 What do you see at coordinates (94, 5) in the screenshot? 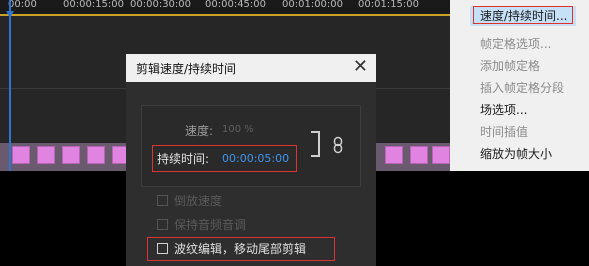
I see `ruler-label: 00:00:15:00` at bounding box center [94, 5].